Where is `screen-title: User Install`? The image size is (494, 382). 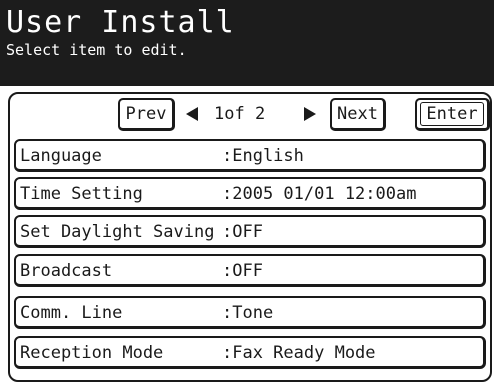
screen-title: User Install is located at coordinates (120, 22).